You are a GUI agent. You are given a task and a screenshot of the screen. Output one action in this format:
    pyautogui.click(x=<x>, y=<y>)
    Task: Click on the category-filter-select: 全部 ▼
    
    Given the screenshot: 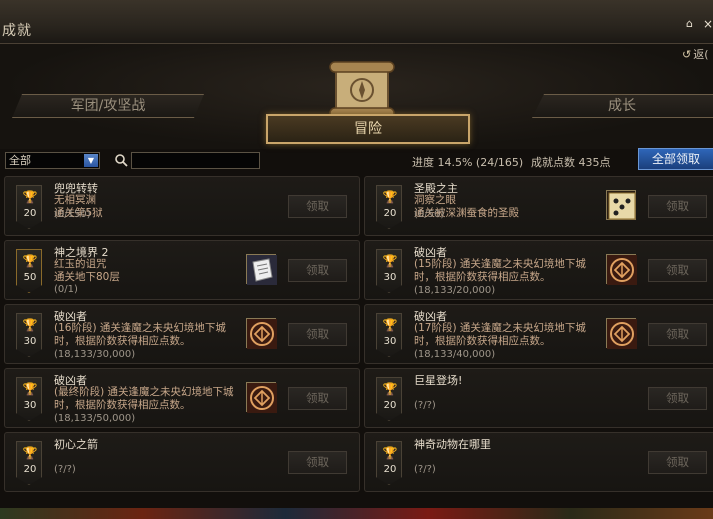 What is the action you would take?
    pyautogui.click(x=52, y=160)
    